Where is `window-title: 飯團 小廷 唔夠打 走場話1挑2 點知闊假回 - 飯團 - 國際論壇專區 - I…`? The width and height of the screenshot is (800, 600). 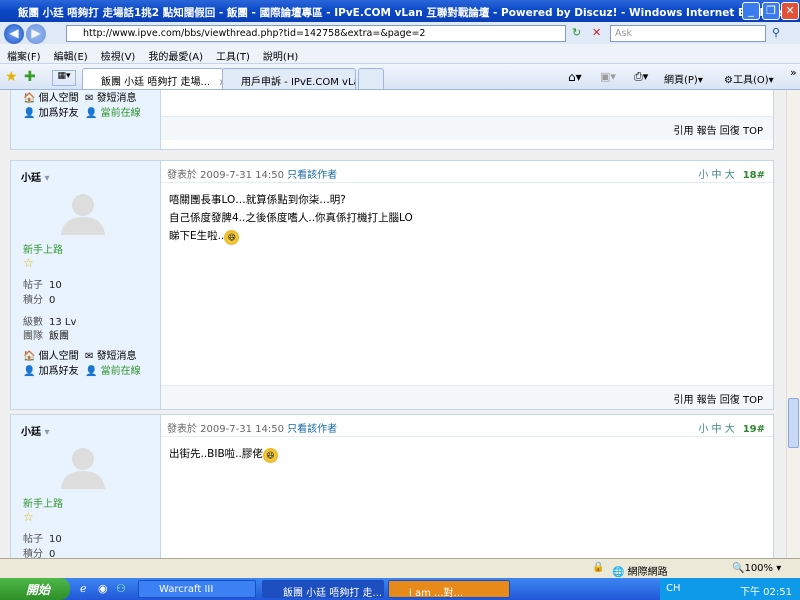 window-title: 飯團 小廷 唔夠打 走場話1挑2 點知闊假回 - 飯團 - 國際論壇專區 - I… is located at coordinates (403, 13).